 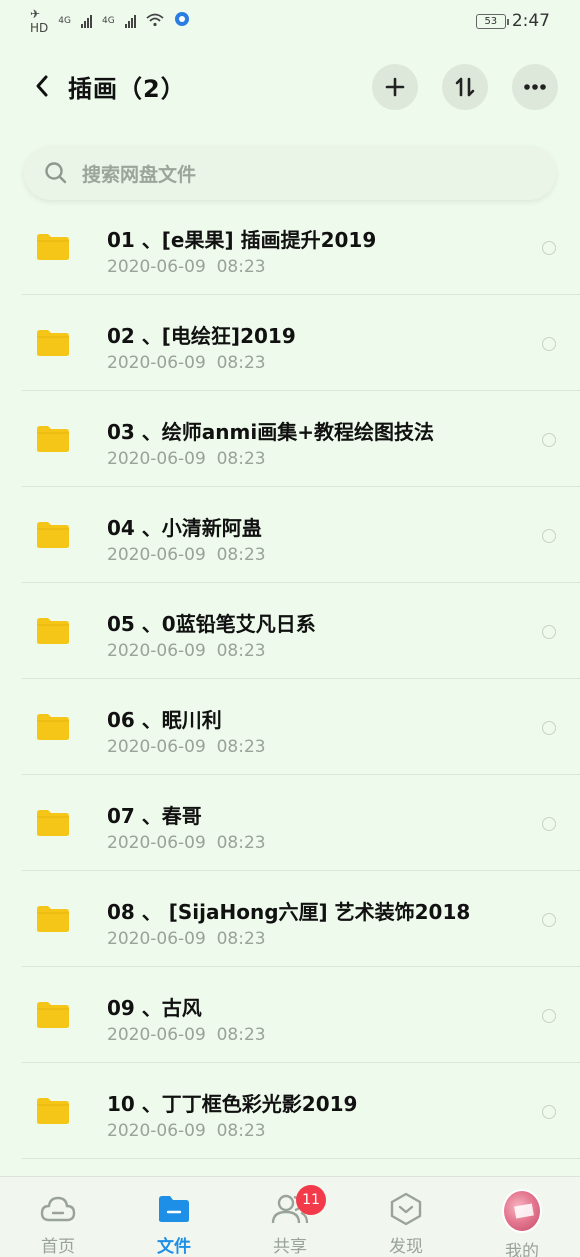 What do you see at coordinates (522, 1249) in the screenshot?
I see `nav-me-label: 我的` at bounding box center [522, 1249].